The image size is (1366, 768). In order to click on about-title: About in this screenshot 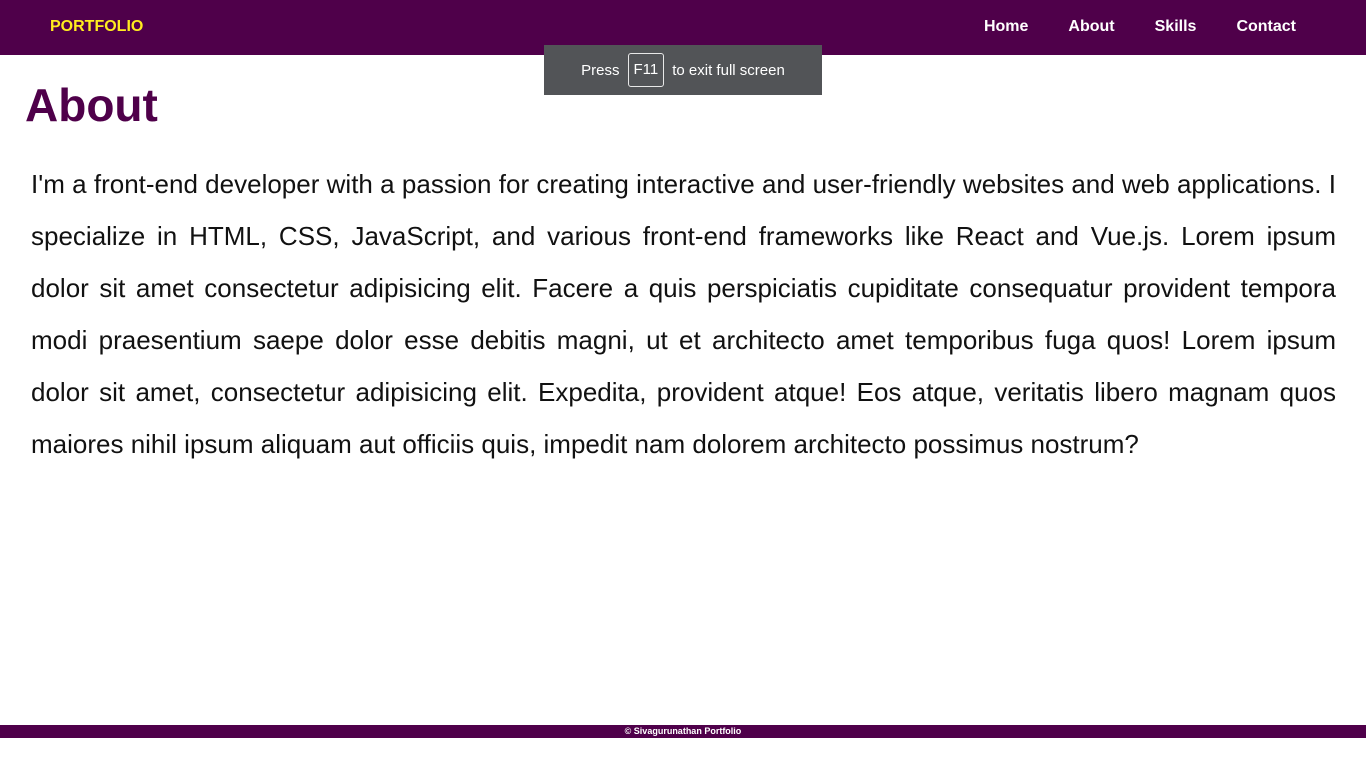, I will do `click(91, 105)`.